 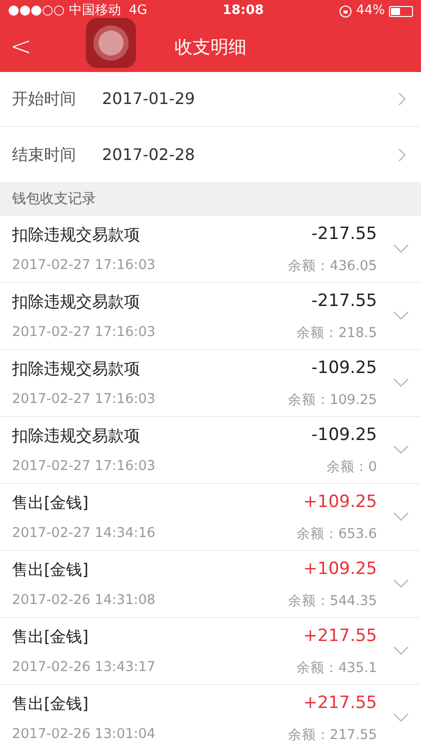 I want to click on record-time: 2017-02-26 14:31:08, so click(x=84, y=600).